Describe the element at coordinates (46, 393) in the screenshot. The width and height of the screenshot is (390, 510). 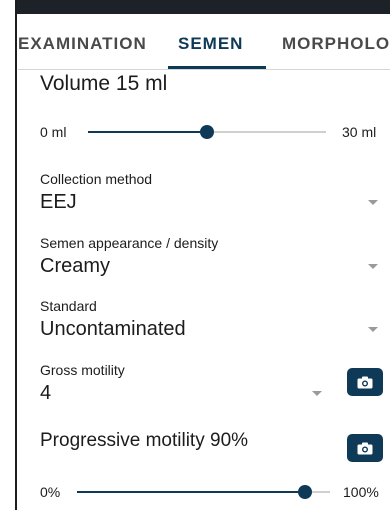
I see `gross-motility-value: 4` at that location.